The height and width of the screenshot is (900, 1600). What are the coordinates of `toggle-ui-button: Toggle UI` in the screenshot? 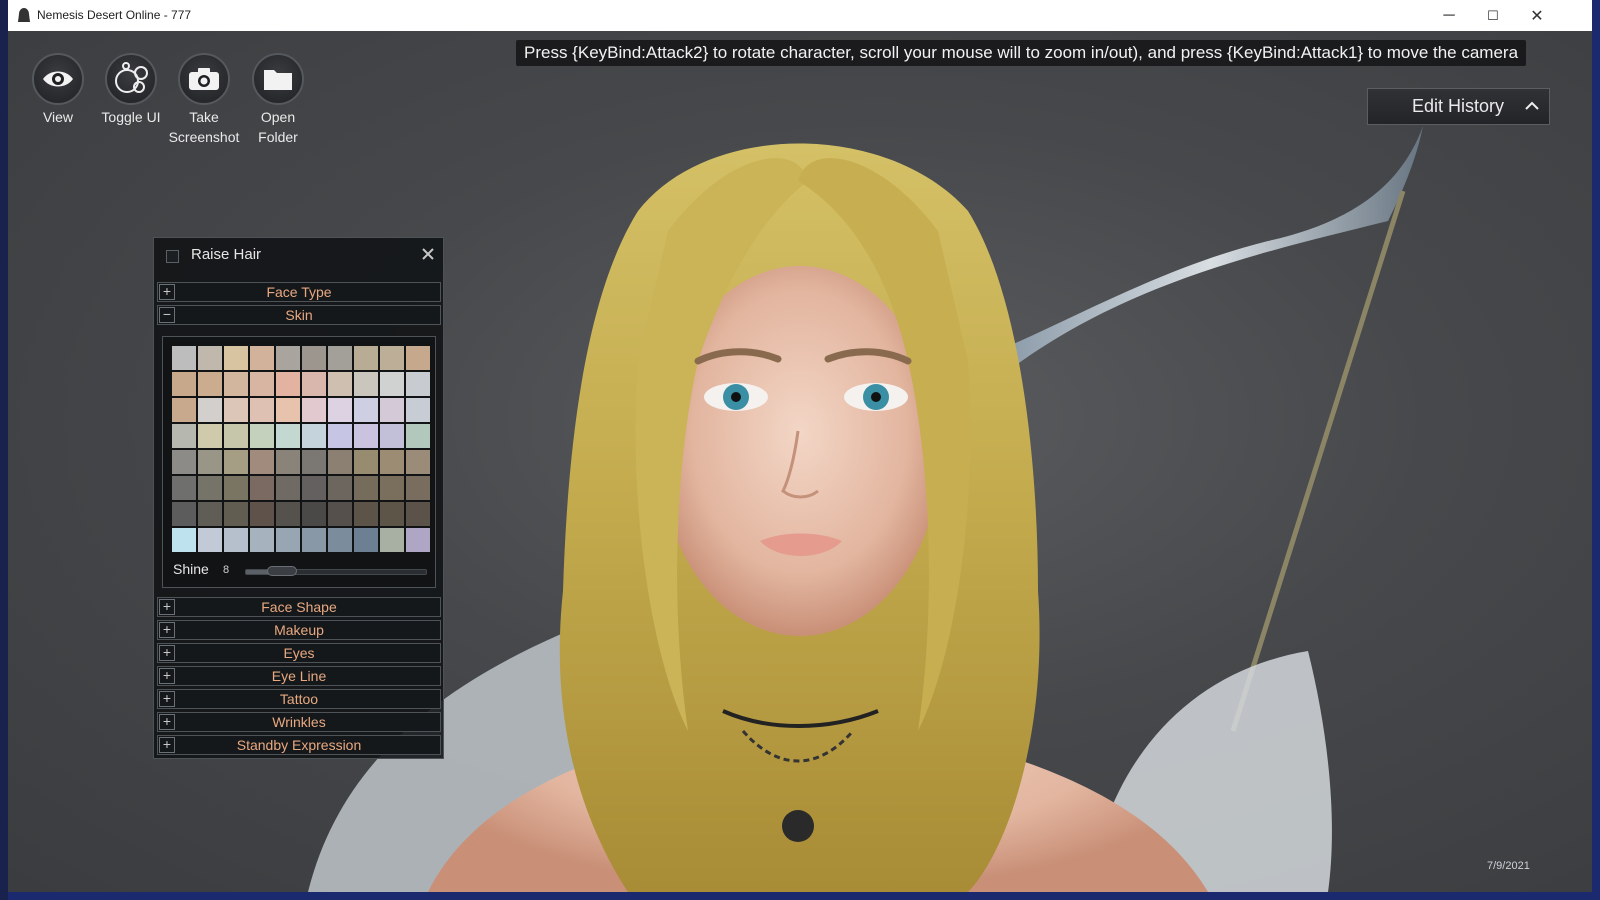 It's located at (131, 90).